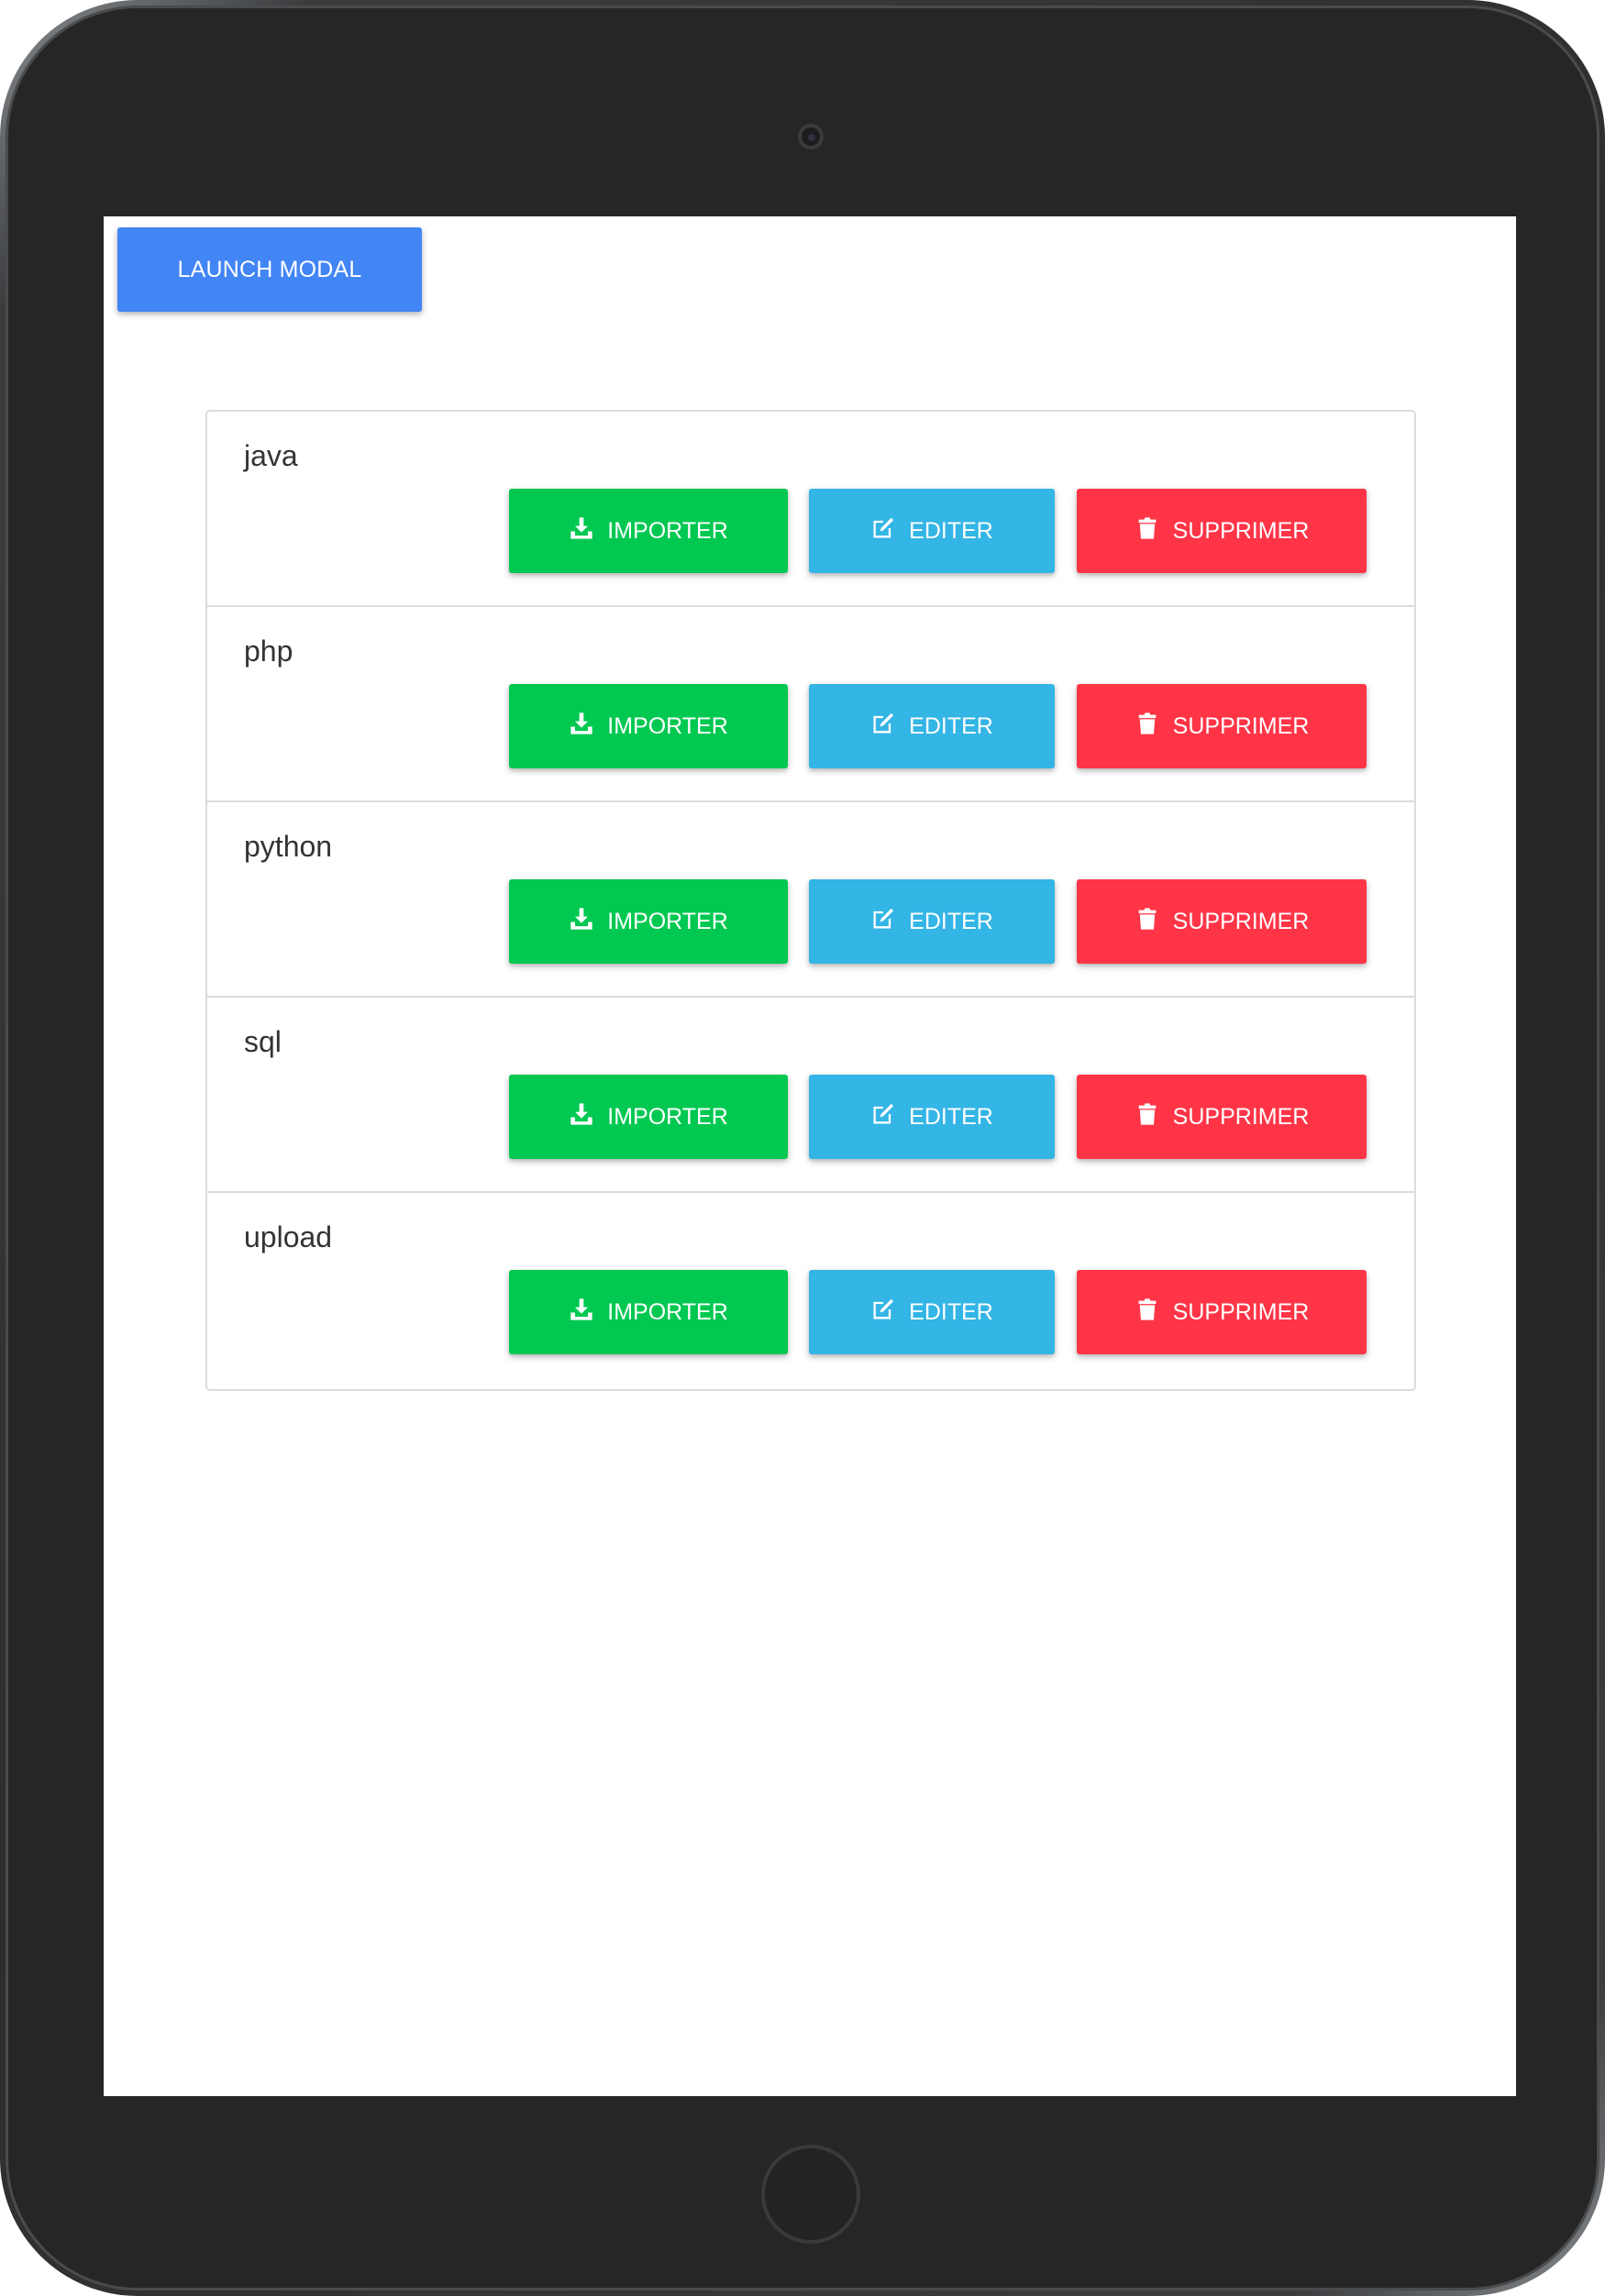 Image resolution: width=1605 pixels, height=2296 pixels. I want to click on item-name: php, so click(268, 651).